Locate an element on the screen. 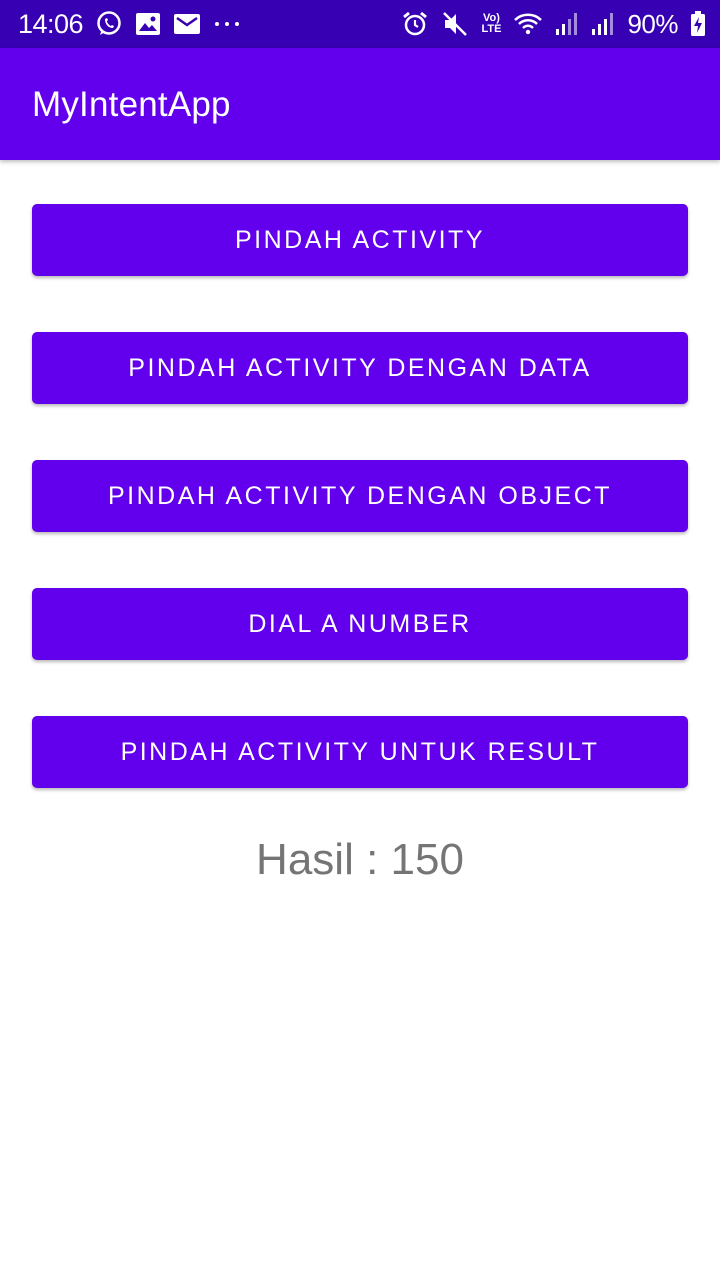 The width and height of the screenshot is (720, 1280). app-bar: MyIntentApp is located at coordinates (360, 104).